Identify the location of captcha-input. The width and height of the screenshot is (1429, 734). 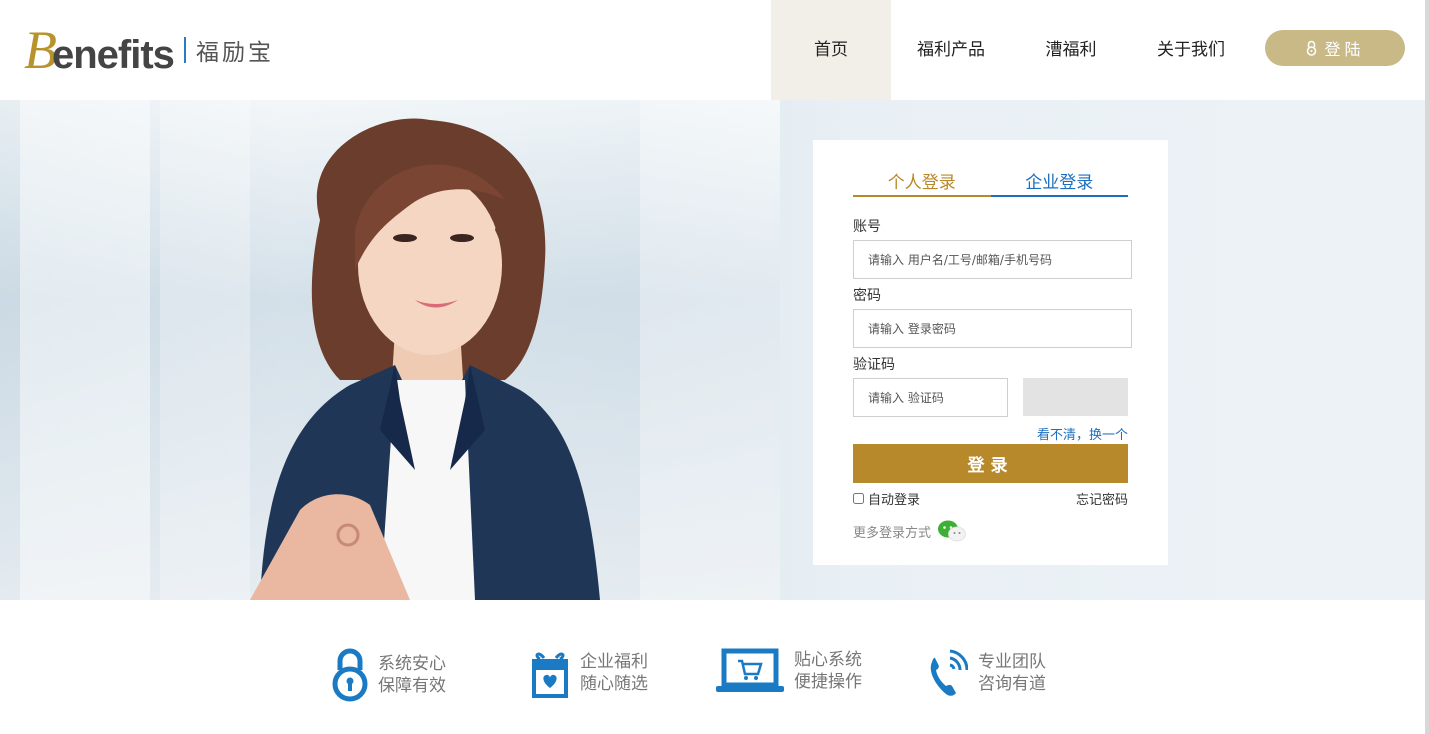
(930, 397).